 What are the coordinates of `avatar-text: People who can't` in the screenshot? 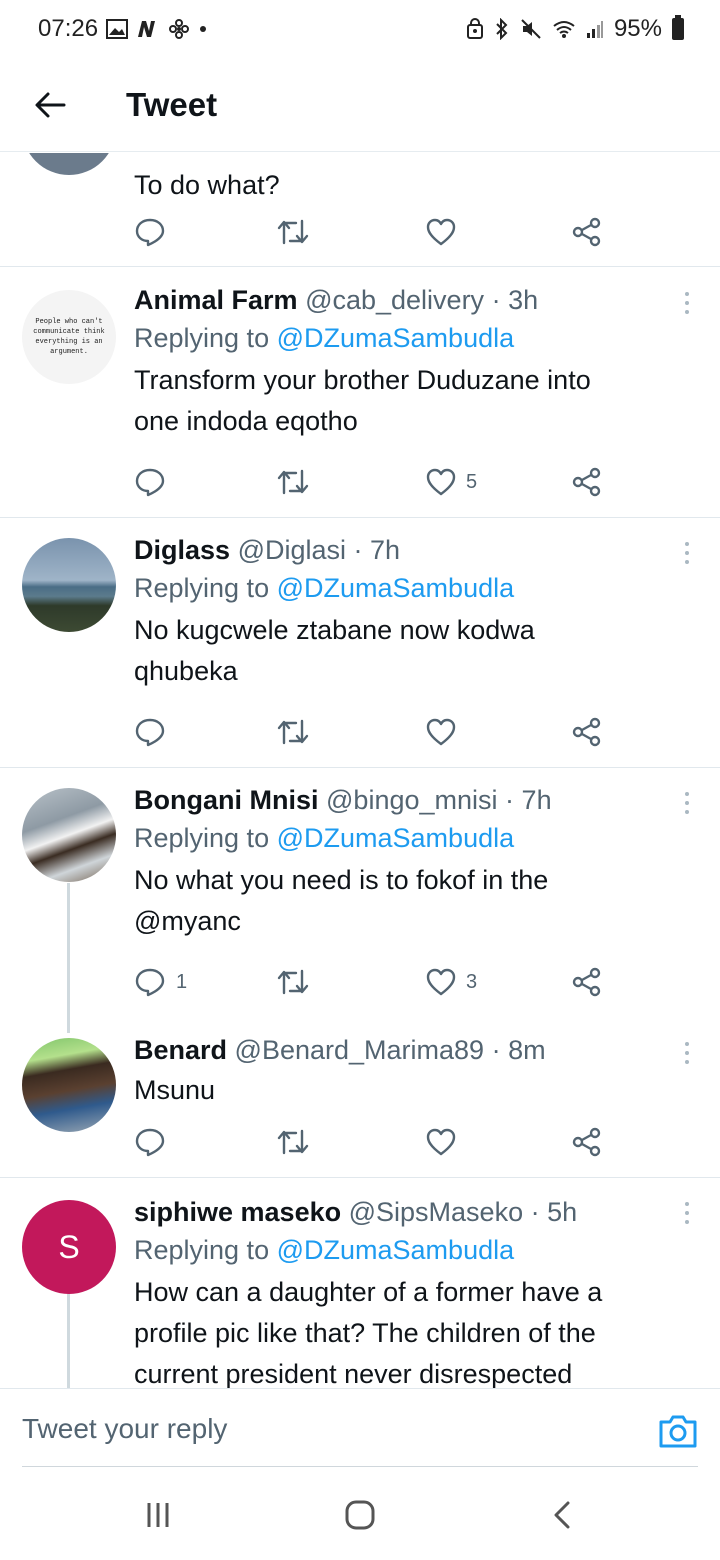 It's located at (69, 322).